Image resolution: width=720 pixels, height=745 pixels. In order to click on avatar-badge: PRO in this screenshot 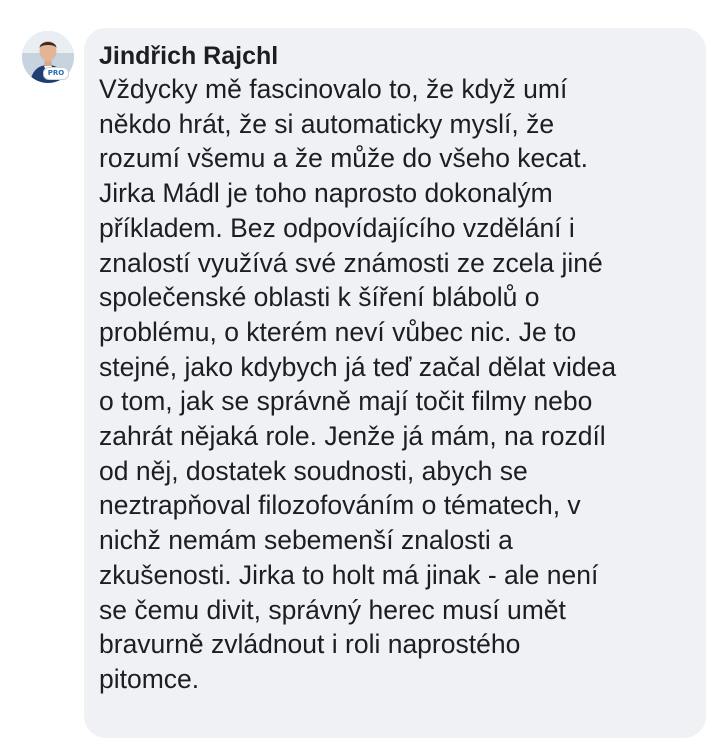, I will do `click(56, 73)`.